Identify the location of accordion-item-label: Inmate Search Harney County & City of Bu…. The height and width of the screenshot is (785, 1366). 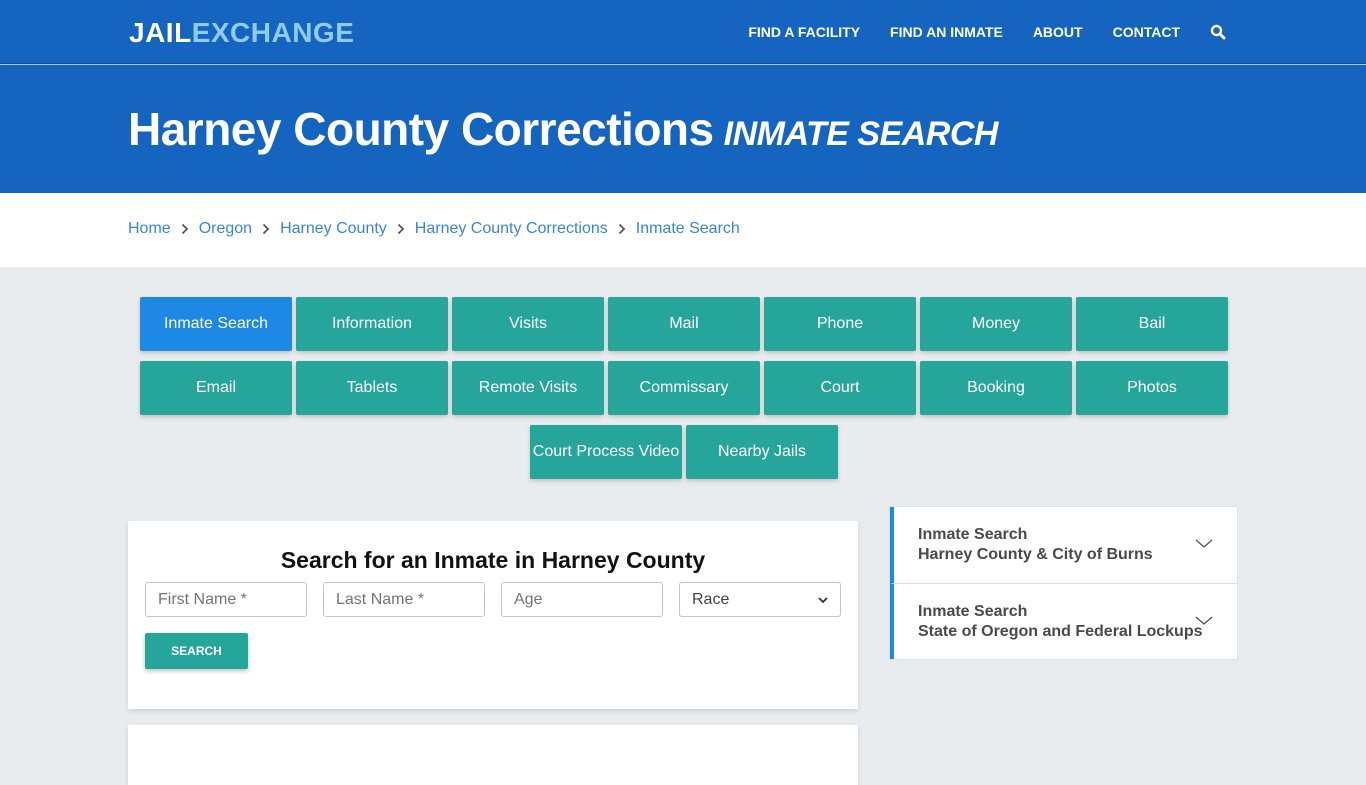
(1035, 545).